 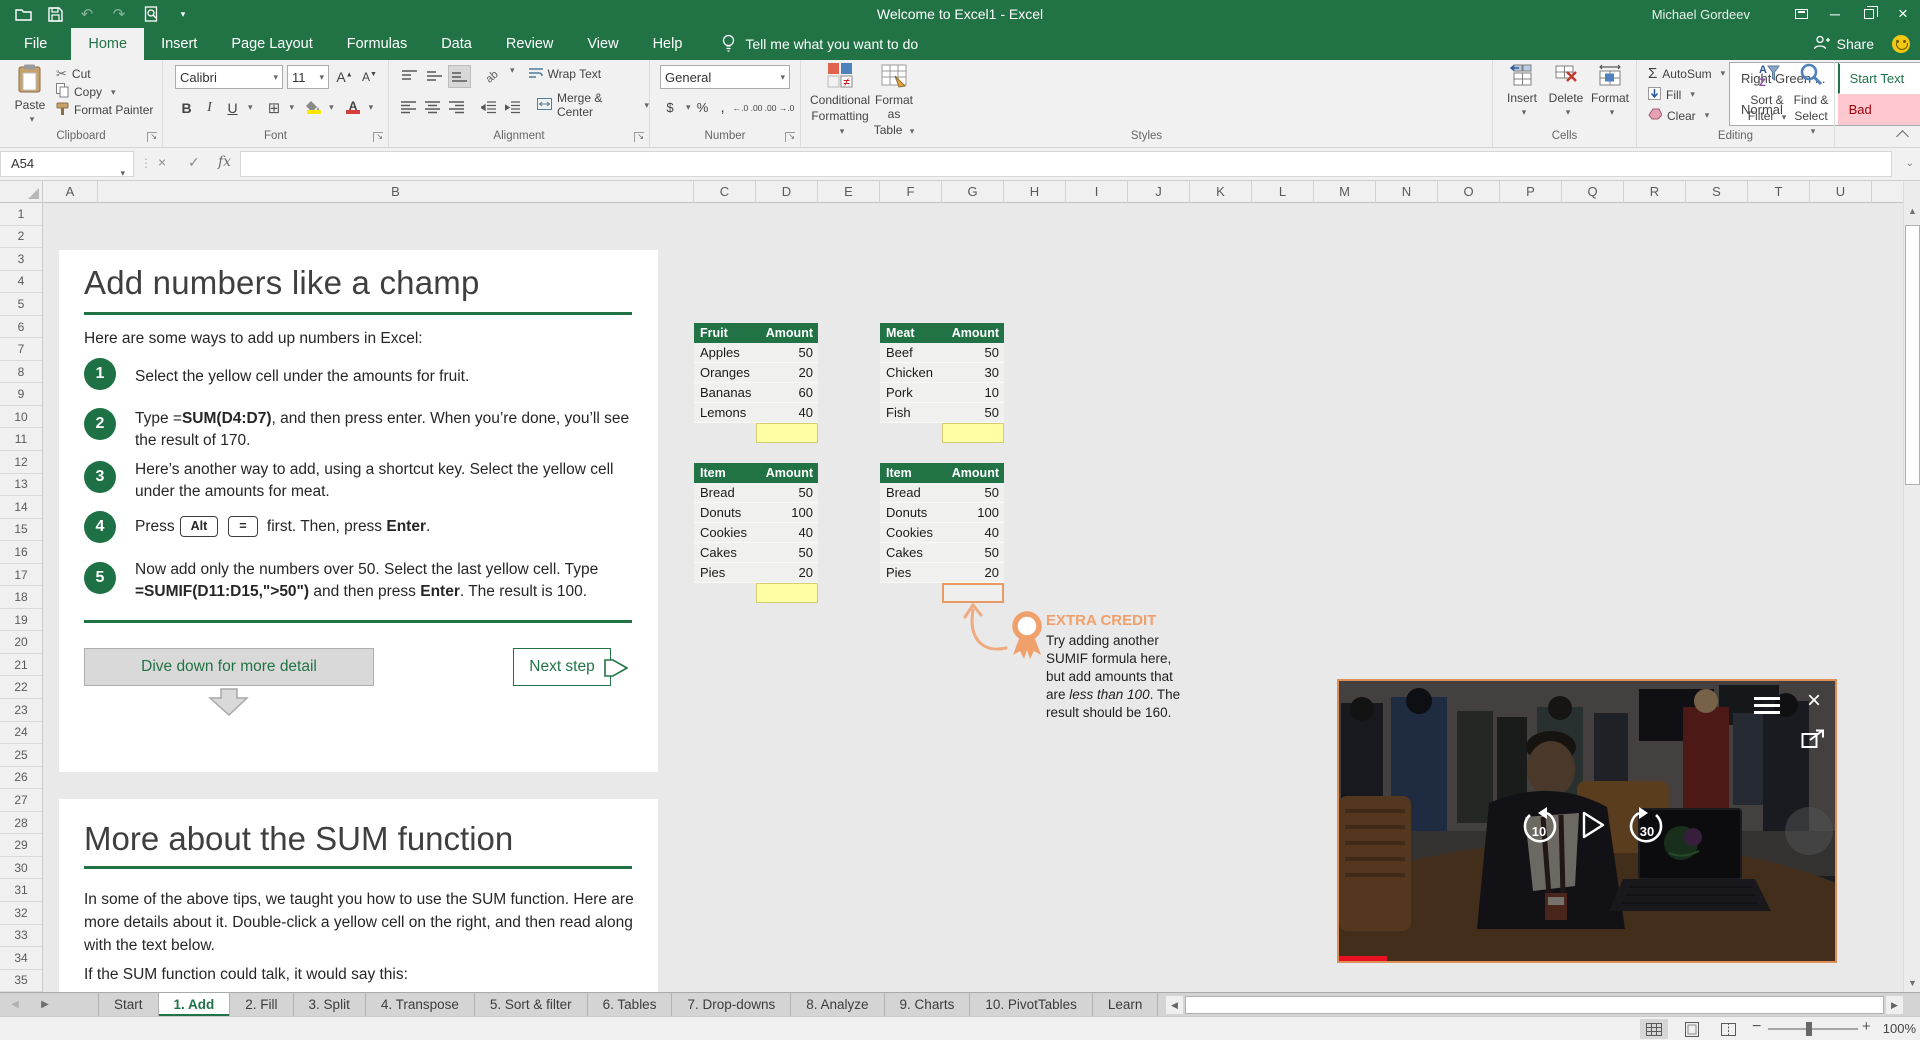 What do you see at coordinates (232, 107) in the screenshot?
I see `underline-button: U` at bounding box center [232, 107].